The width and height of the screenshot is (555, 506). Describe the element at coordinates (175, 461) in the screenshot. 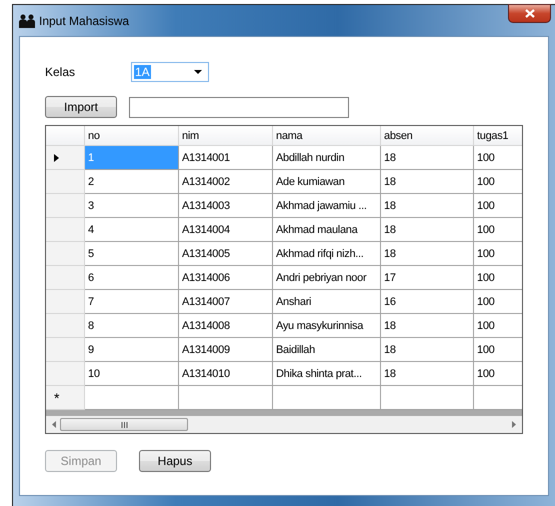

I see `action-button: Hapus` at that location.